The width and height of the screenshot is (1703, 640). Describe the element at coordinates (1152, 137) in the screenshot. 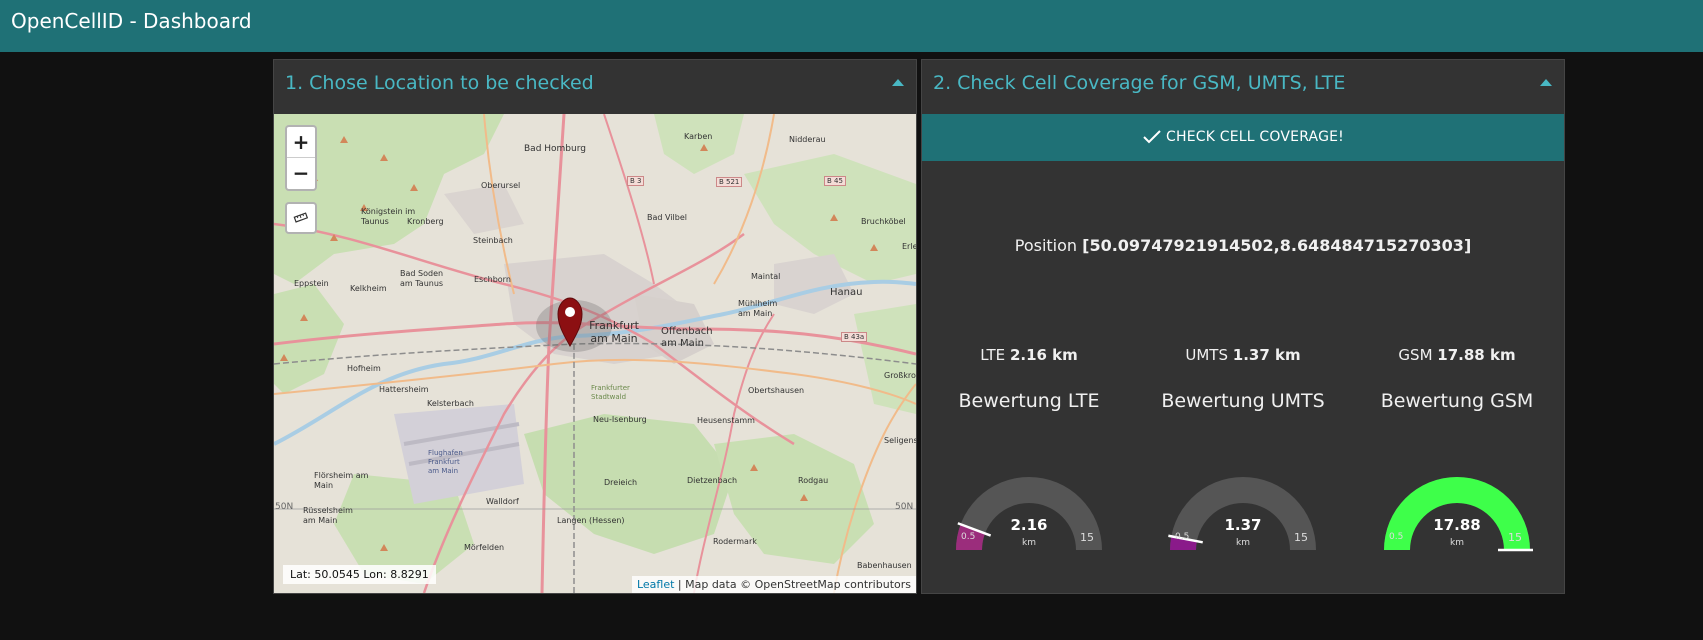

I see `checkmark-icon` at that location.